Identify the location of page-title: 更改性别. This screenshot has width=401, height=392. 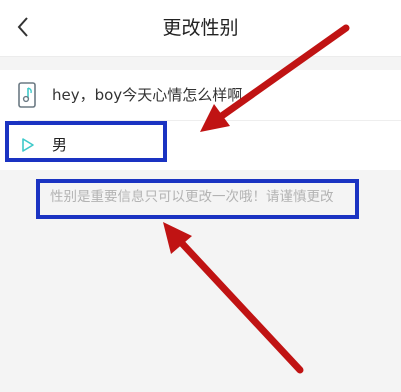
(200, 28).